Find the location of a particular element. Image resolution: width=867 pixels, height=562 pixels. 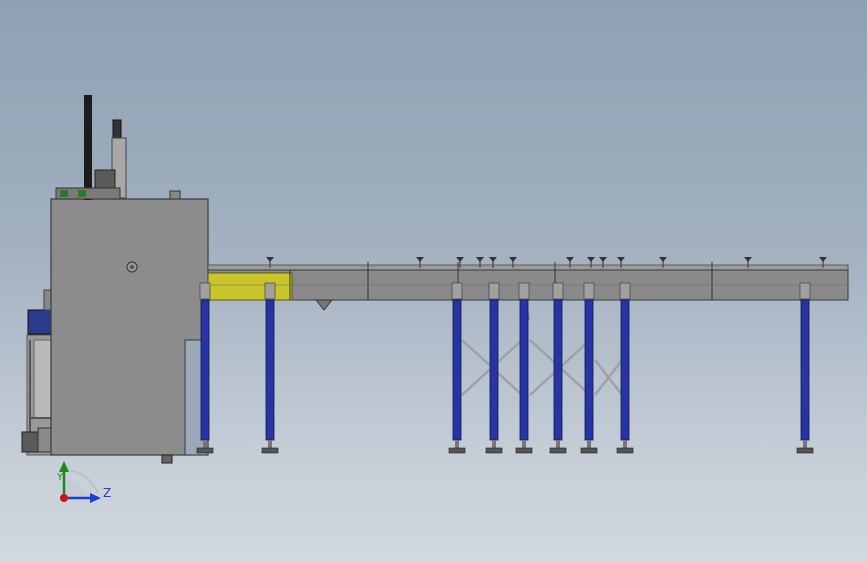

z-axis-label: Z is located at coordinates (107, 493).